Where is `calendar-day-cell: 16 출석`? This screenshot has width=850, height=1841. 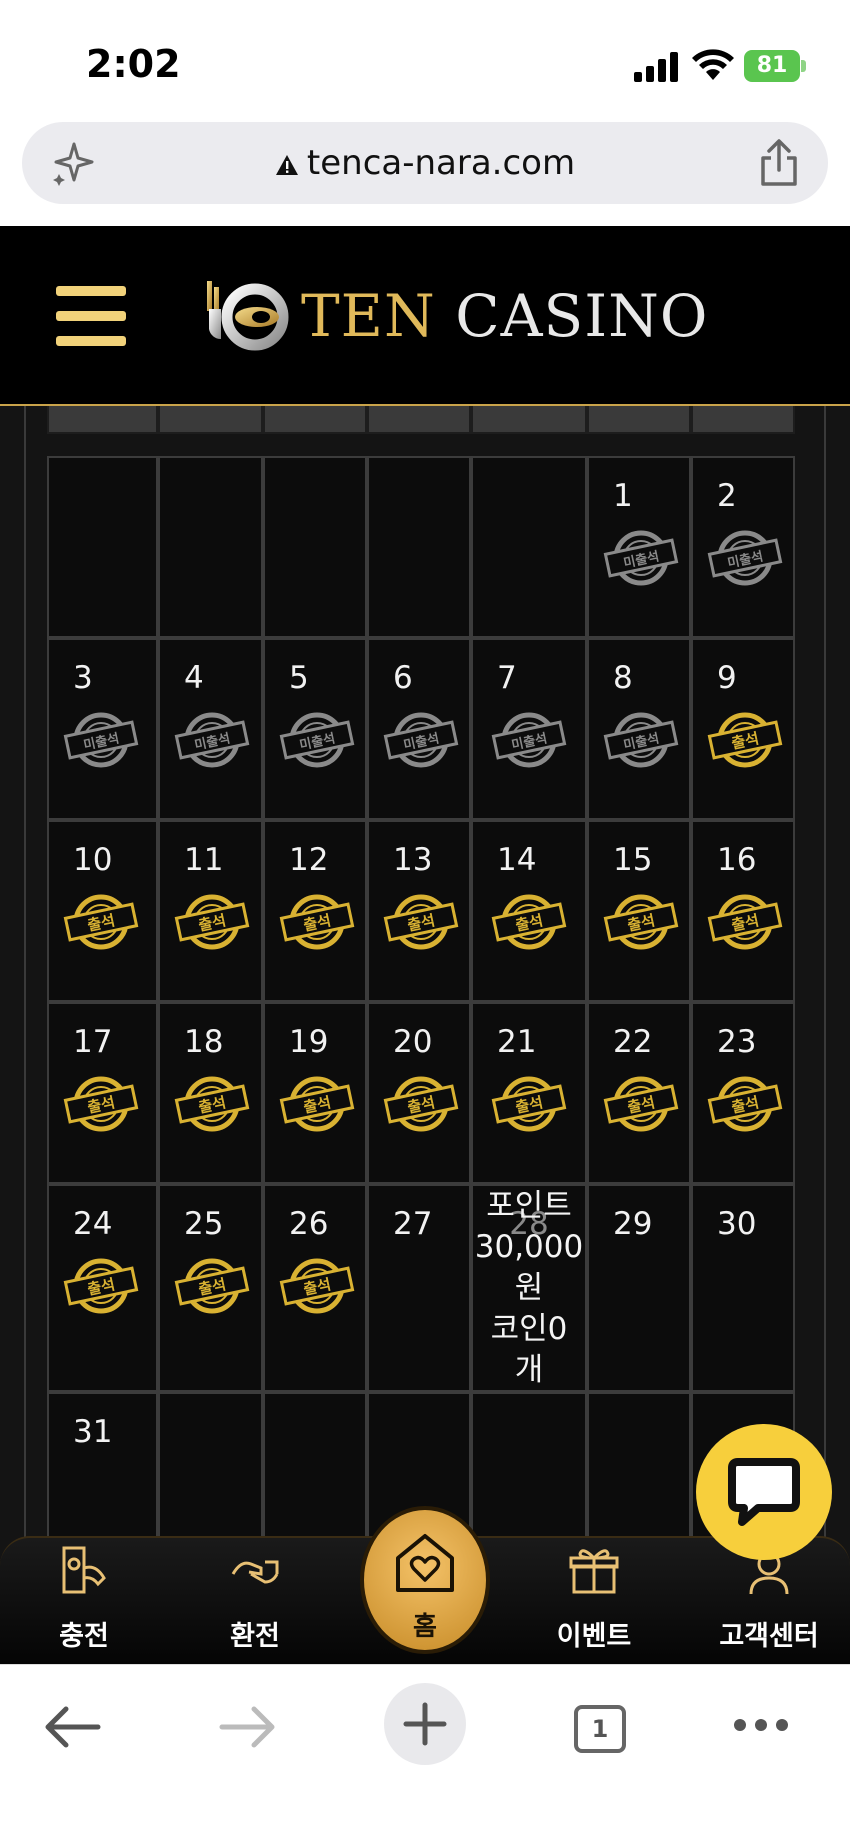
calendar-day-cell: 16 출석 is located at coordinates (743, 911).